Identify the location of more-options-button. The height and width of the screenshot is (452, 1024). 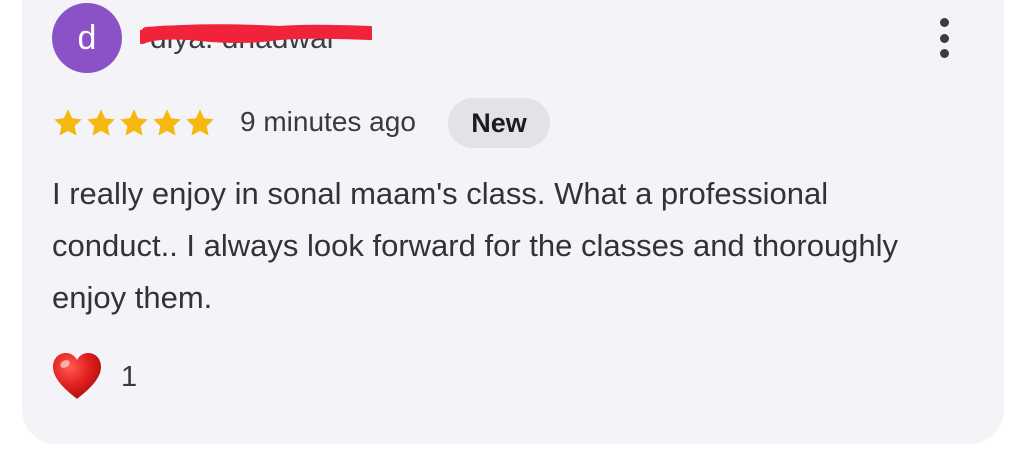
(944, 38).